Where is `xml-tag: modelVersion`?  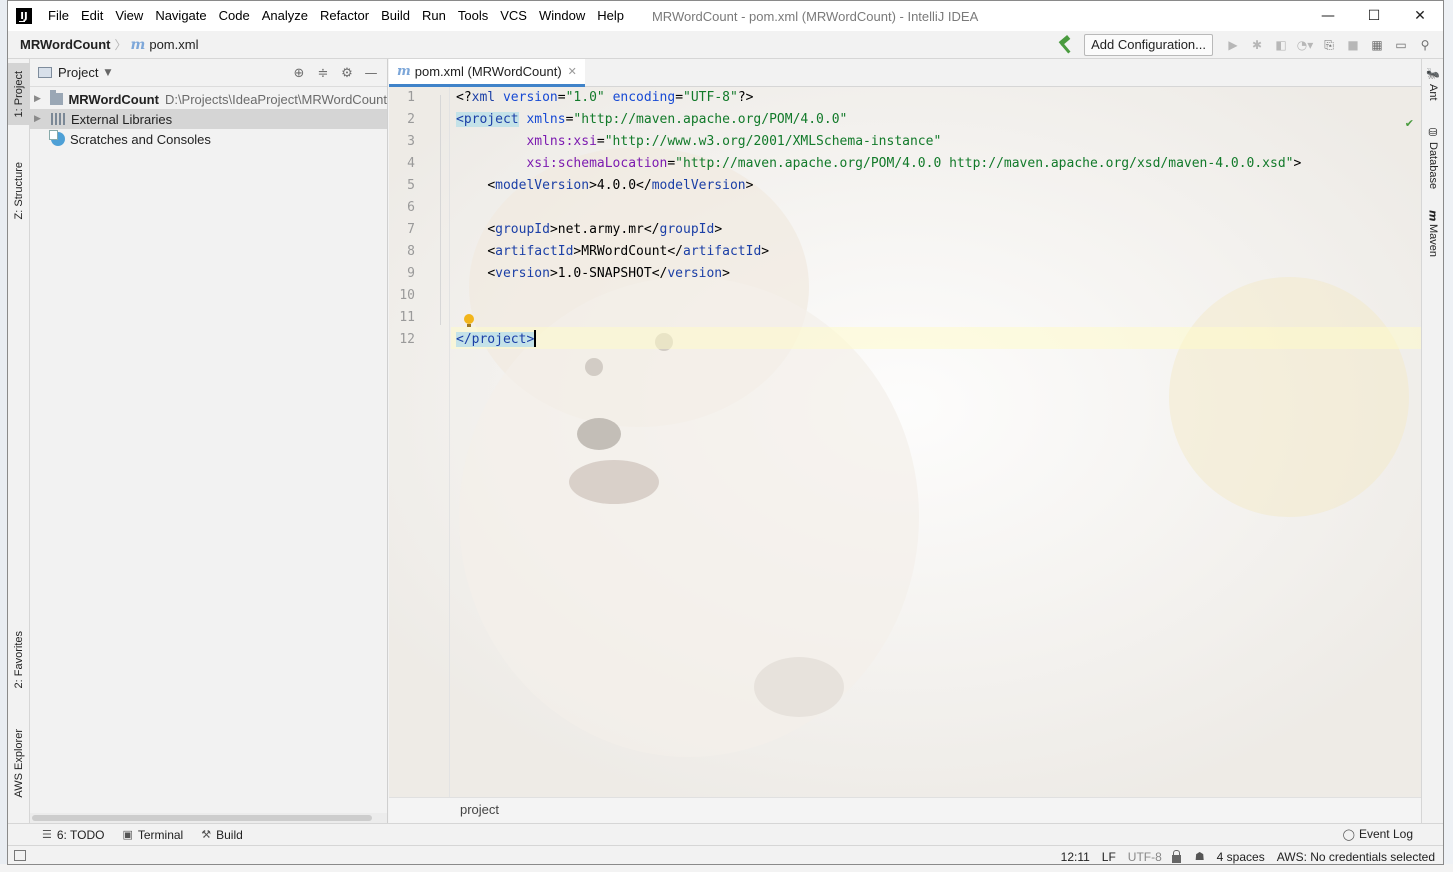
xml-tag: modelVersion is located at coordinates (698, 185).